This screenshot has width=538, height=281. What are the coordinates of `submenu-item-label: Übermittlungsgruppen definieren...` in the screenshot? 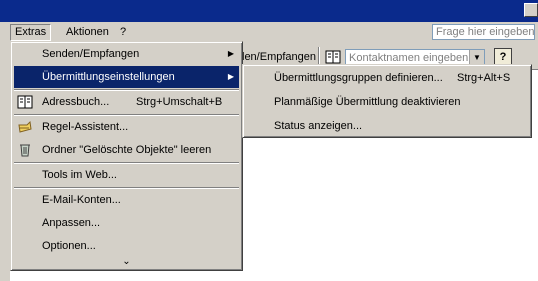 It's located at (358, 78).